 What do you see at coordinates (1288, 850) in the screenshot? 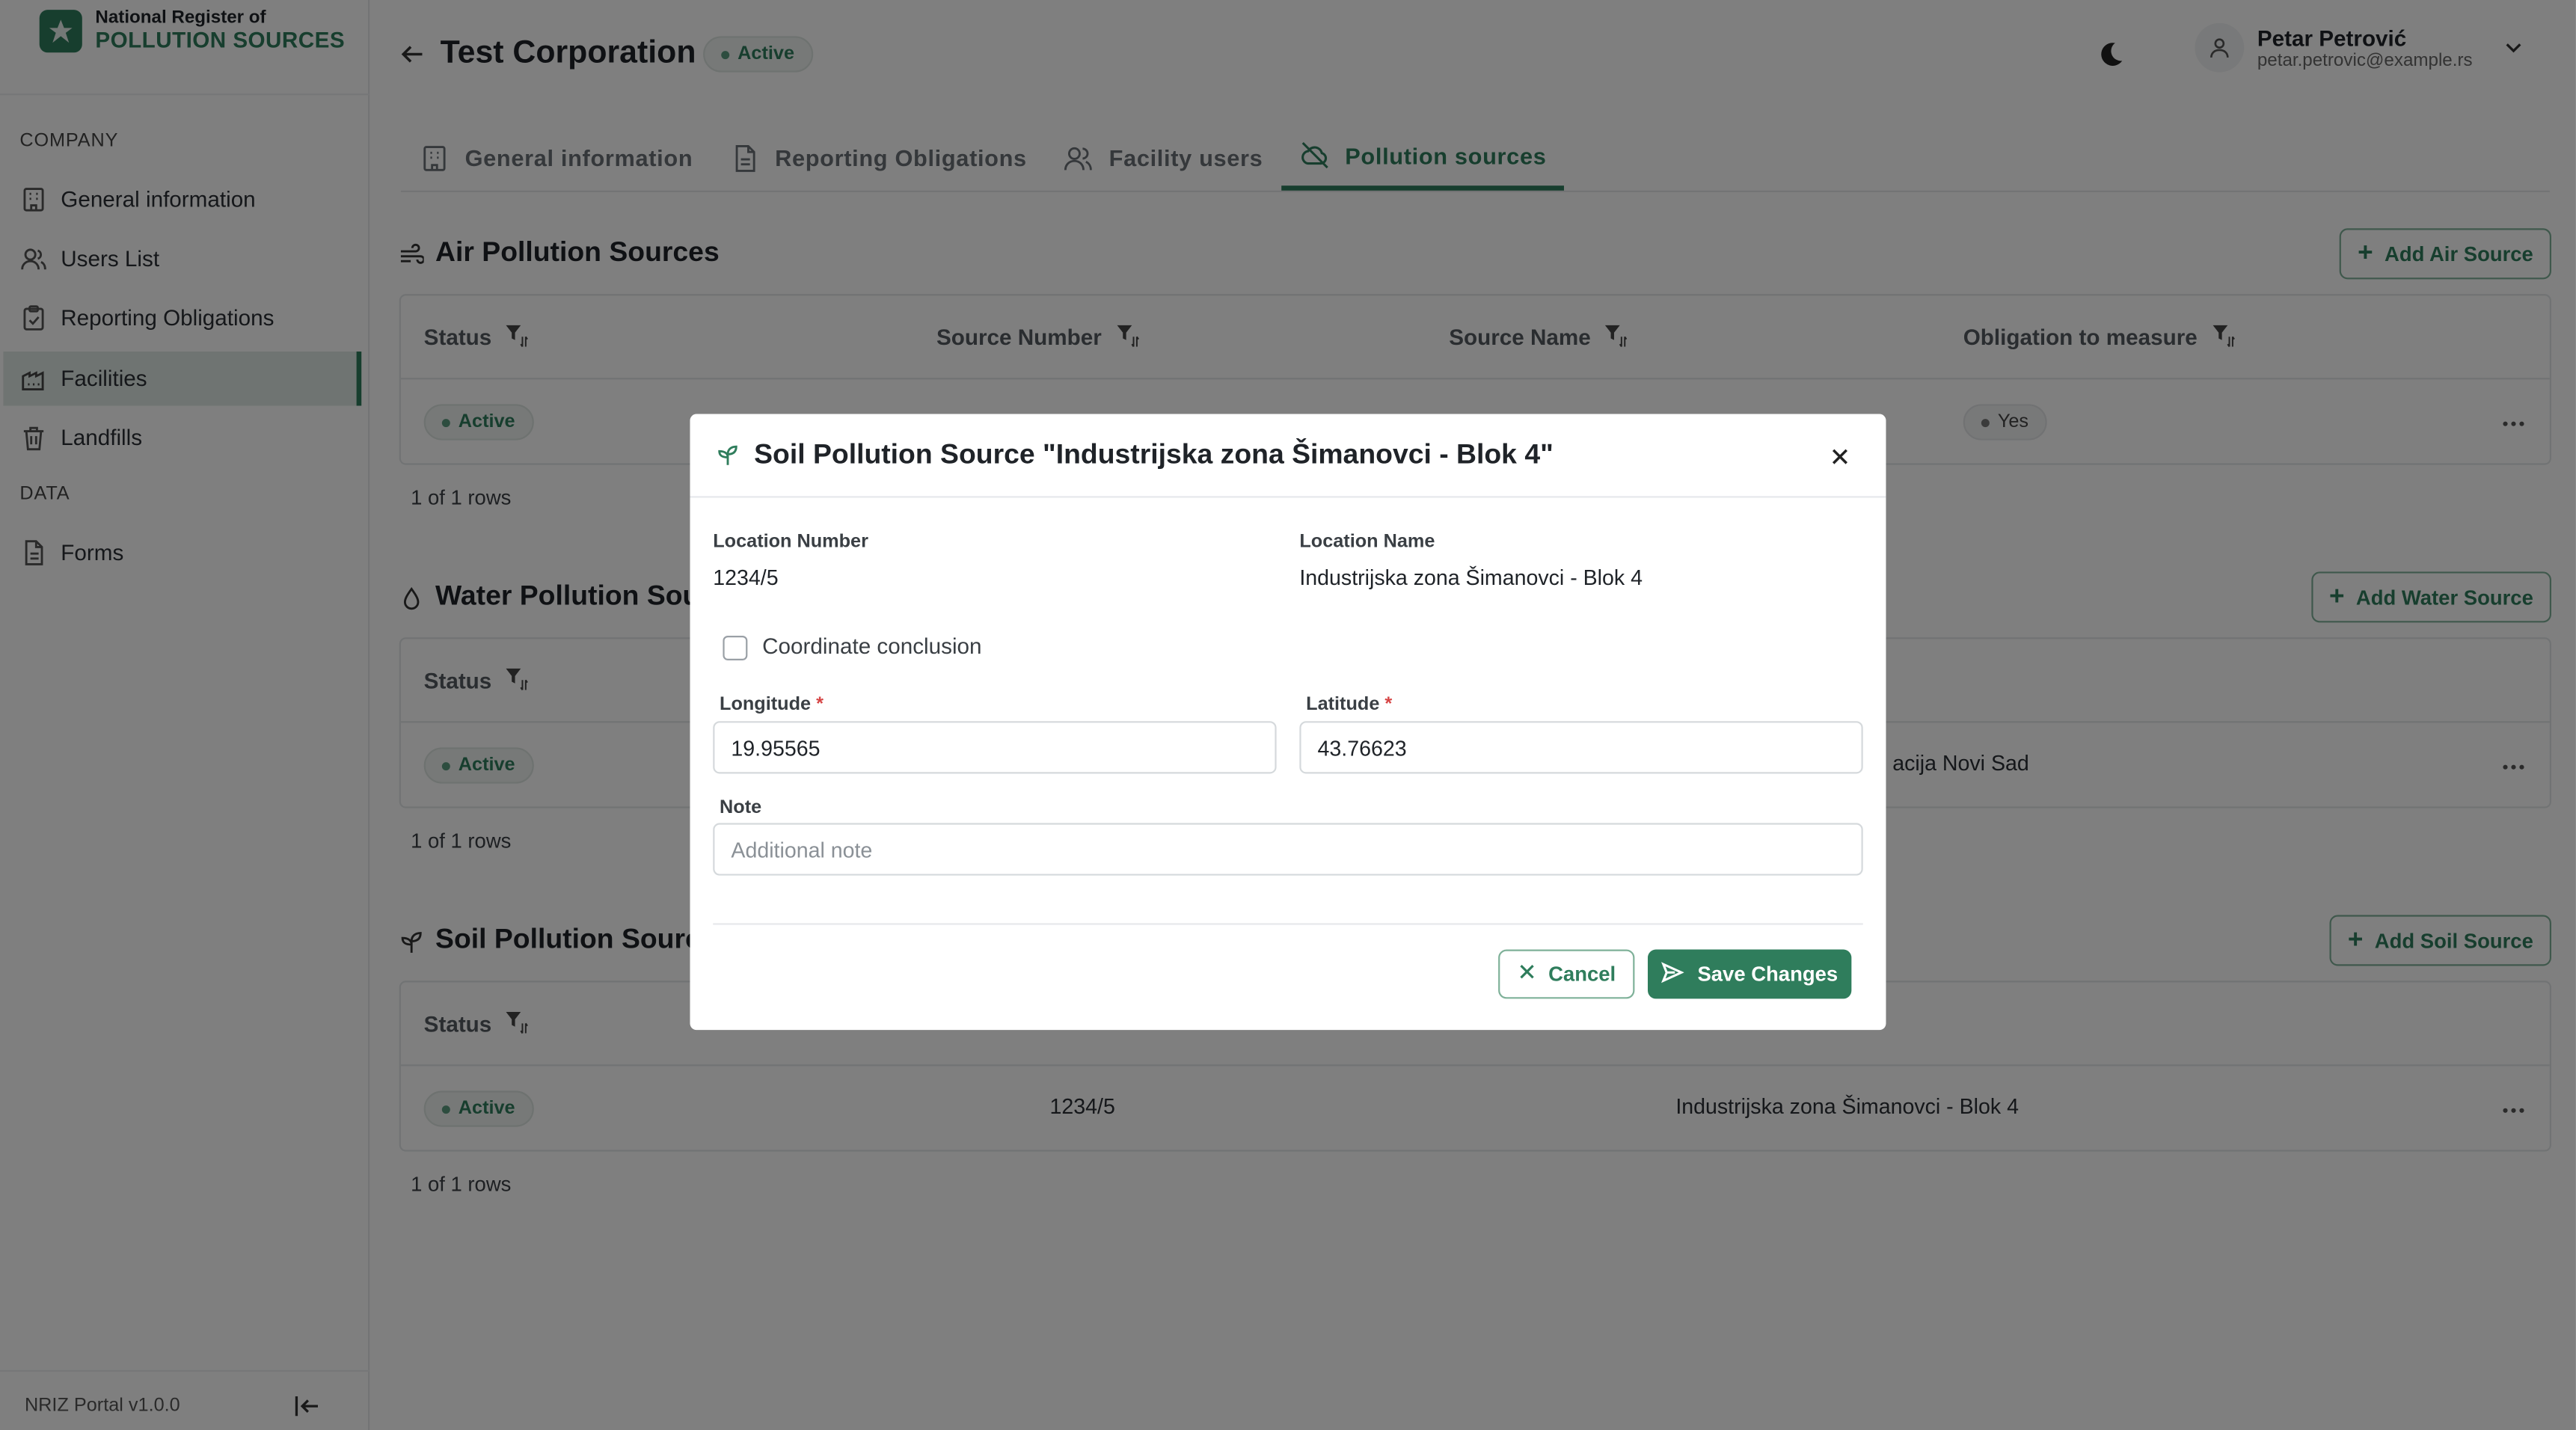
I see `note-input` at bounding box center [1288, 850].